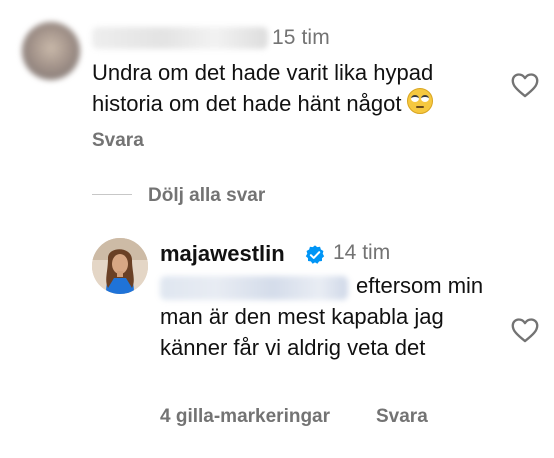  Describe the element at coordinates (206, 196) in the screenshot. I see `hide-replies-button: Dölj alla svar` at that location.